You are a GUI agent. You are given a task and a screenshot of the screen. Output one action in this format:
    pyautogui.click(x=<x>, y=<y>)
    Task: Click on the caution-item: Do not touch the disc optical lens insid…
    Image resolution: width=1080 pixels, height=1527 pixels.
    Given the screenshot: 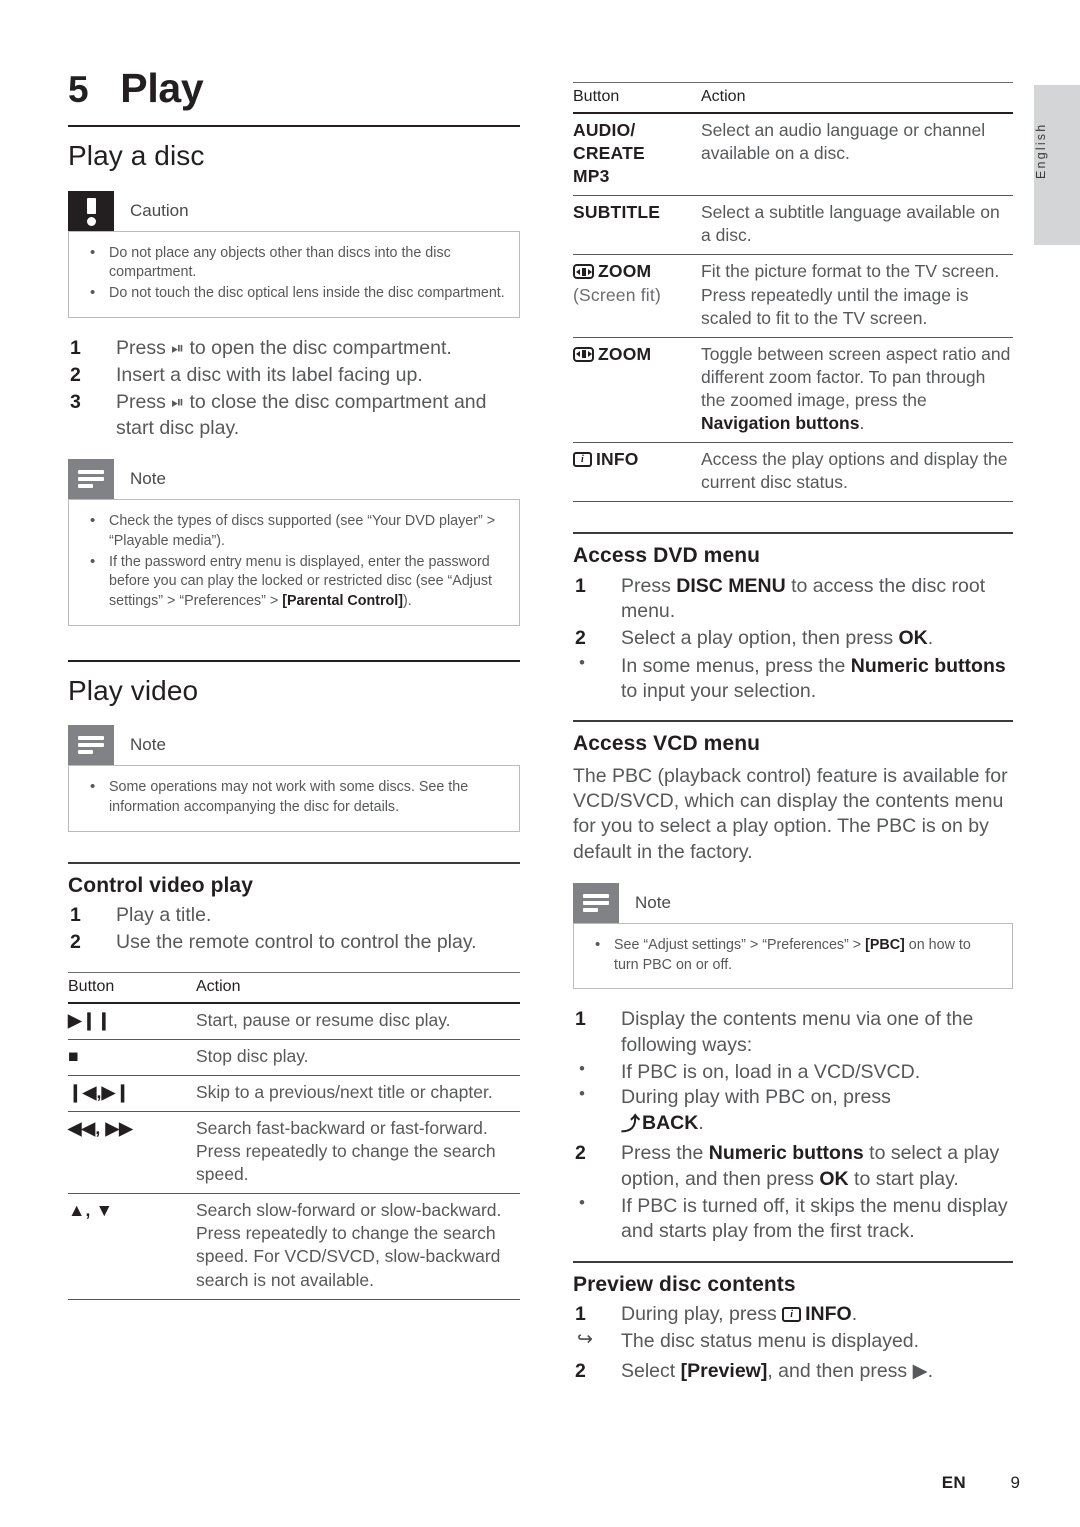 What is the action you would take?
    pyautogui.click(x=294, y=293)
    